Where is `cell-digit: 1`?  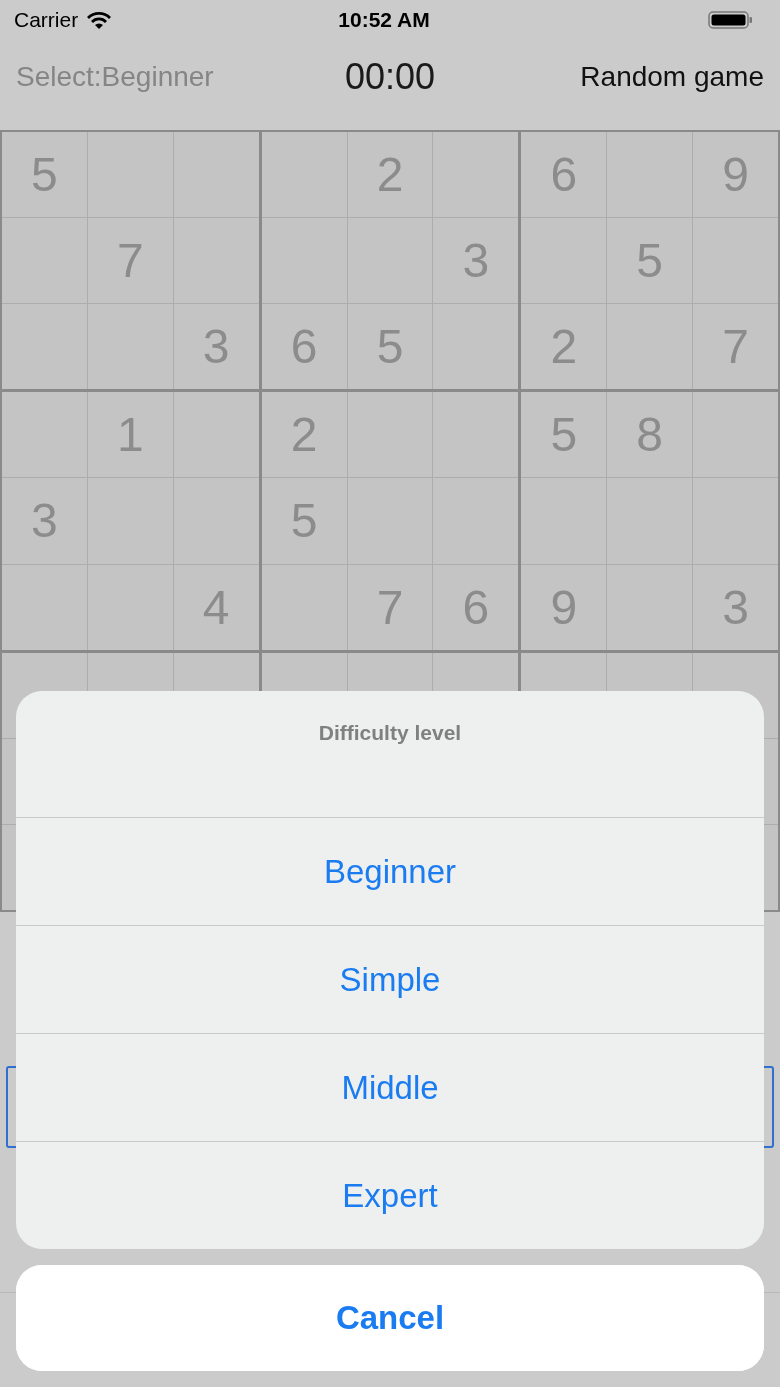 cell-digit: 1 is located at coordinates (130, 435).